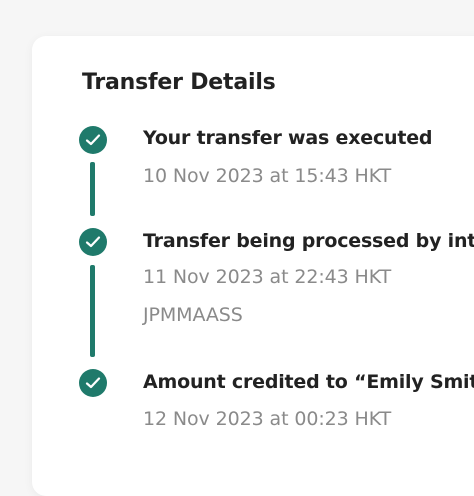  Describe the element at coordinates (193, 315) in the screenshot. I see `step-reference: JPMMAASS` at that location.